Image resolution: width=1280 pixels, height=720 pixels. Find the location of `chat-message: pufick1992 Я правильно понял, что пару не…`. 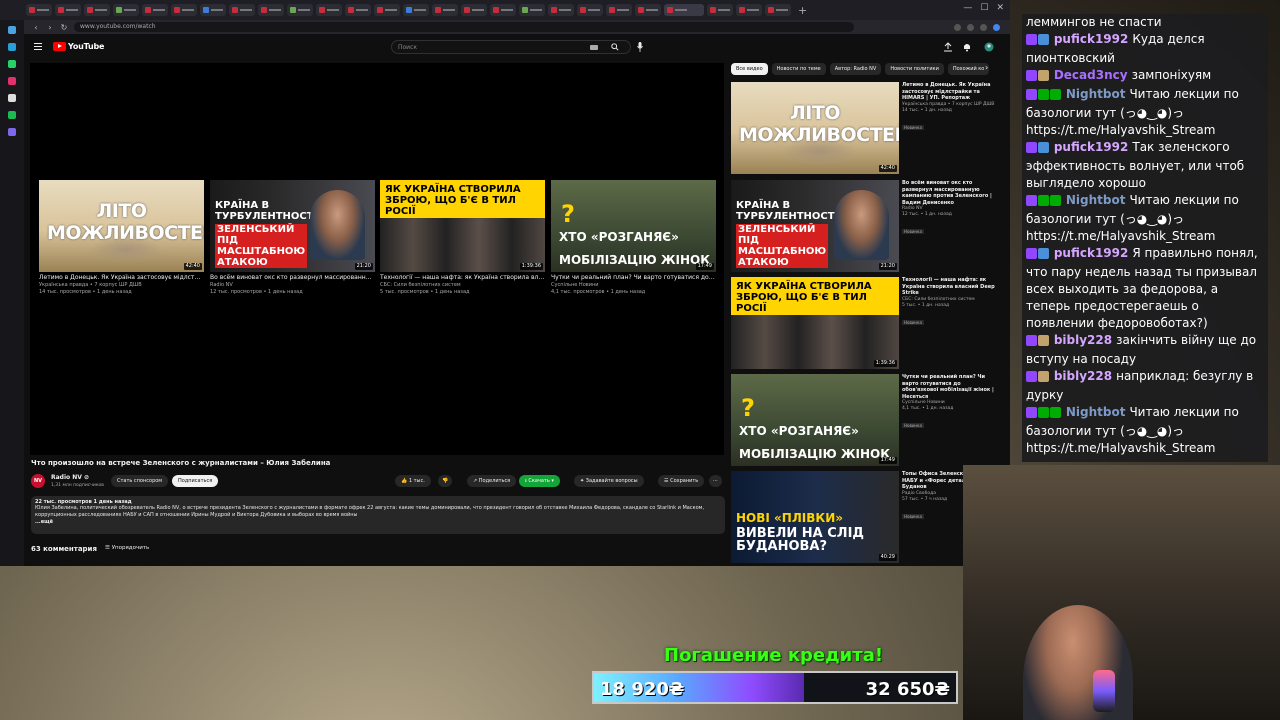

chat-message: pufick1992 Я правильно понял, что пару не… is located at coordinates (1145, 288).